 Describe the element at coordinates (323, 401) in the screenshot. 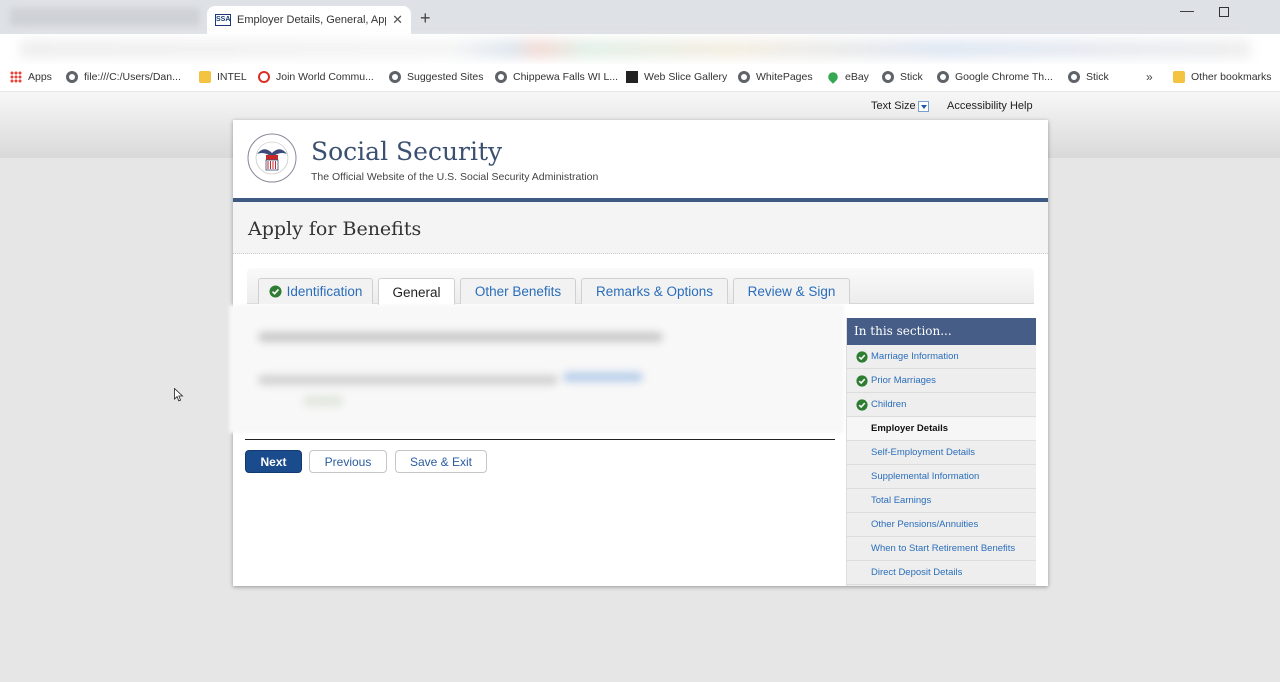

I see `blurred-note` at that location.